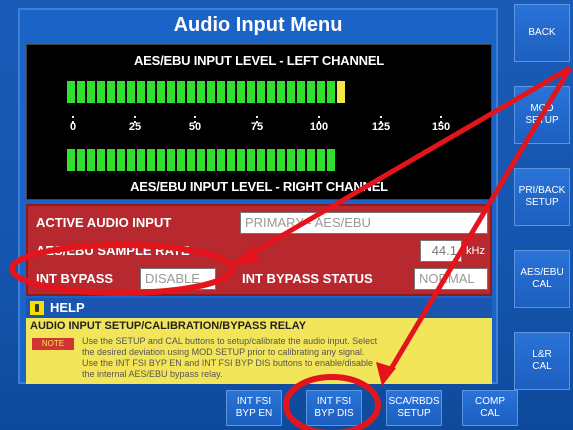 Image resolution: width=573 pixels, height=430 pixels. What do you see at coordinates (542, 279) in the screenshot?
I see `aes-ebu-cal-button: AES/EBU CAL` at bounding box center [542, 279].